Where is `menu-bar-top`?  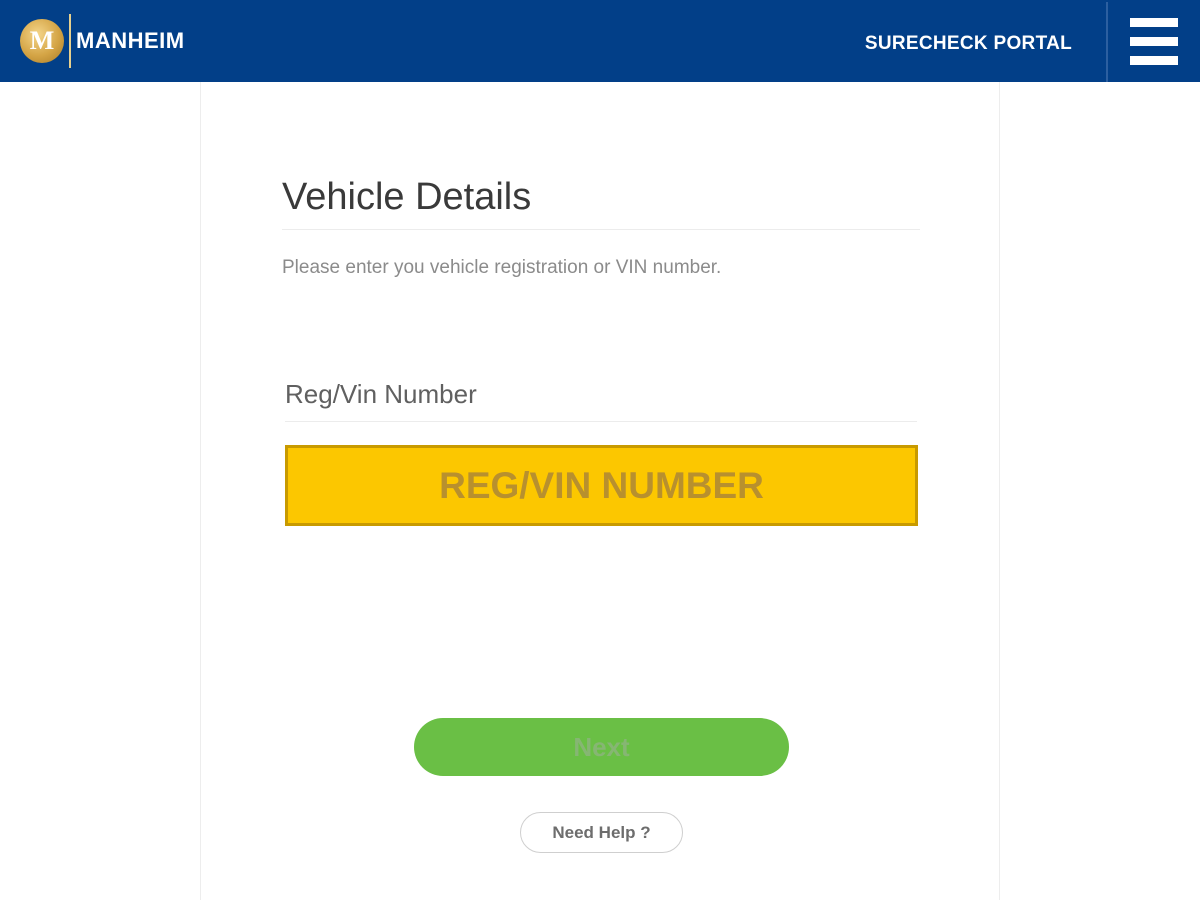
menu-bar-top is located at coordinates (1154, 22).